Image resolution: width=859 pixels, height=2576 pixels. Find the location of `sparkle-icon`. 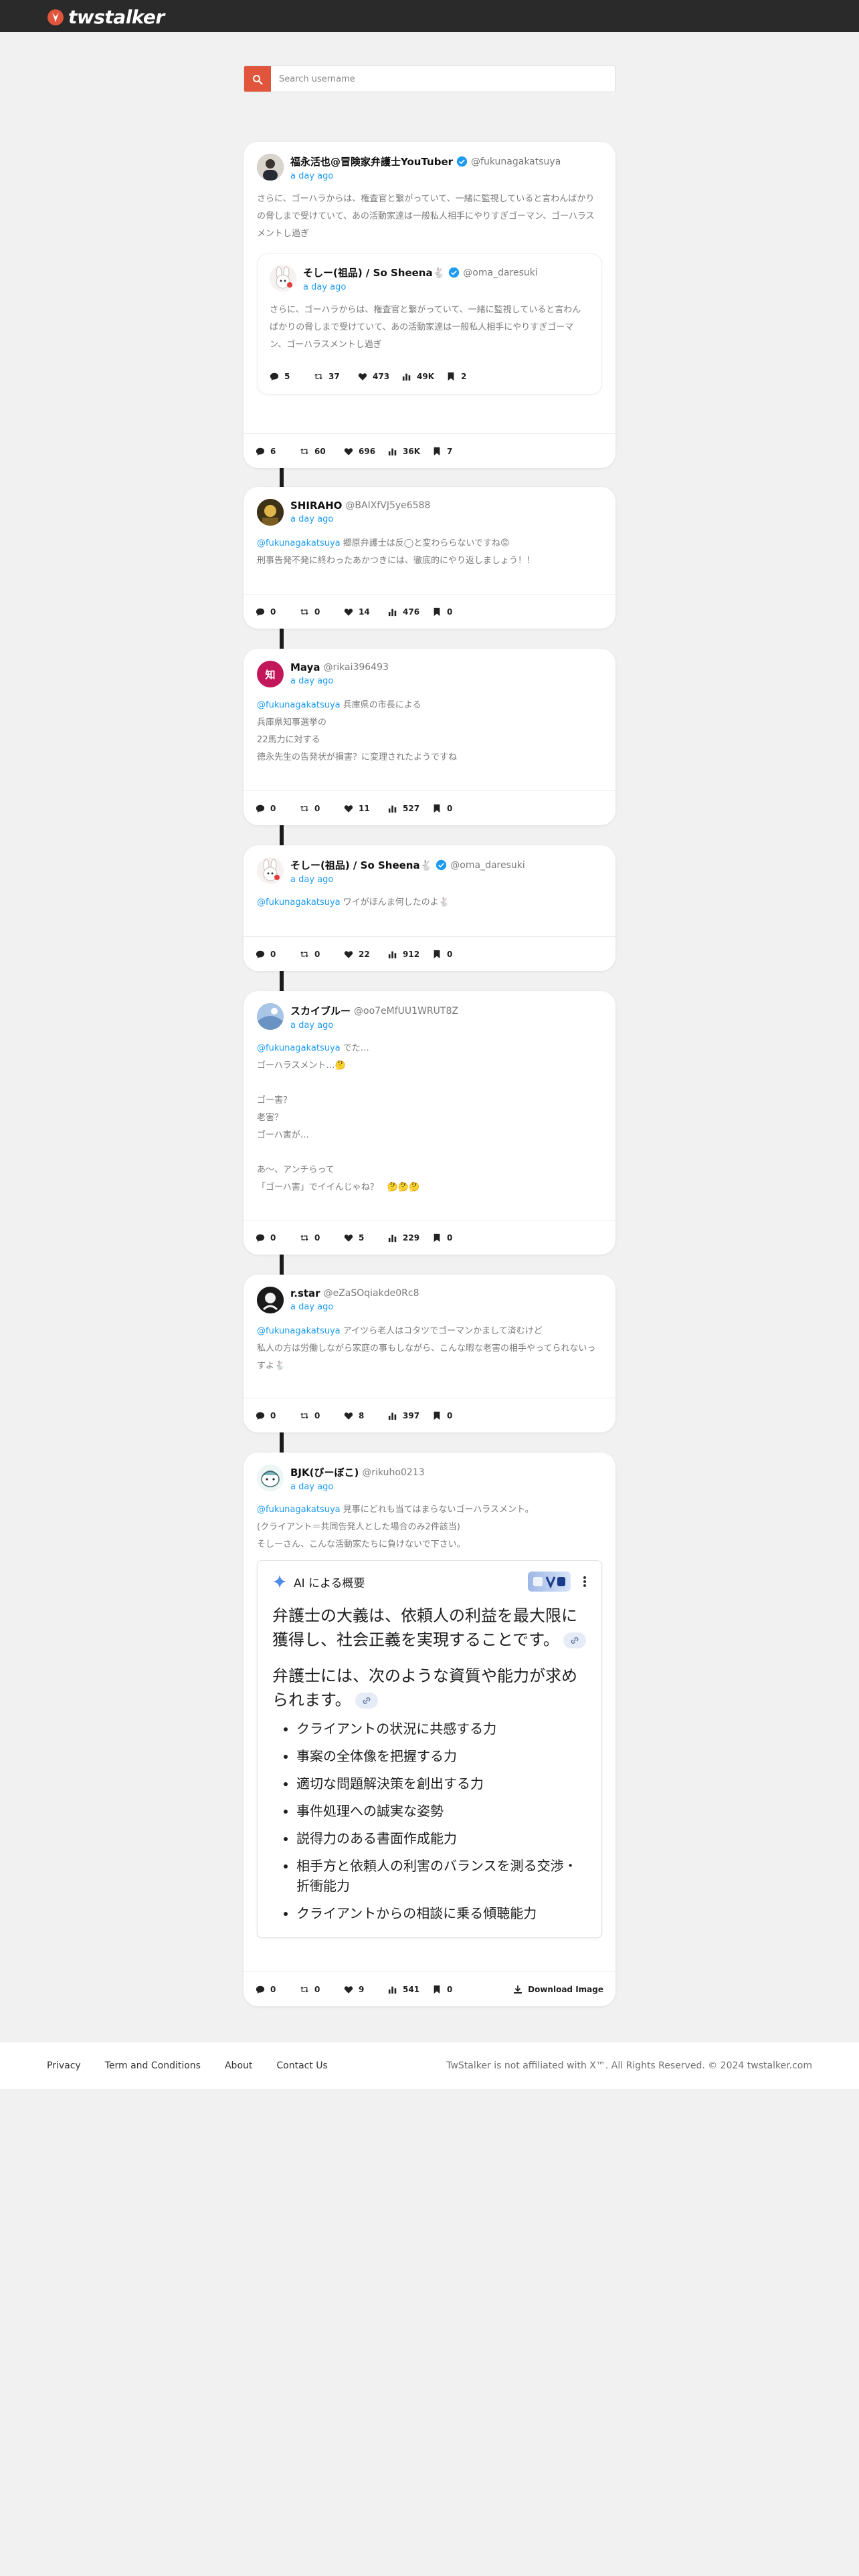

sparkle-icon is located at coordinates (279, 1581).